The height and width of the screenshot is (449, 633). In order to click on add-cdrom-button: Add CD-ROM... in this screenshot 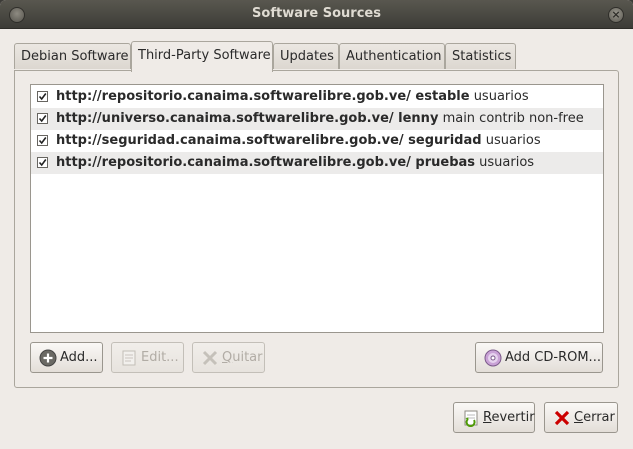, I will do `click(539, 357)`.